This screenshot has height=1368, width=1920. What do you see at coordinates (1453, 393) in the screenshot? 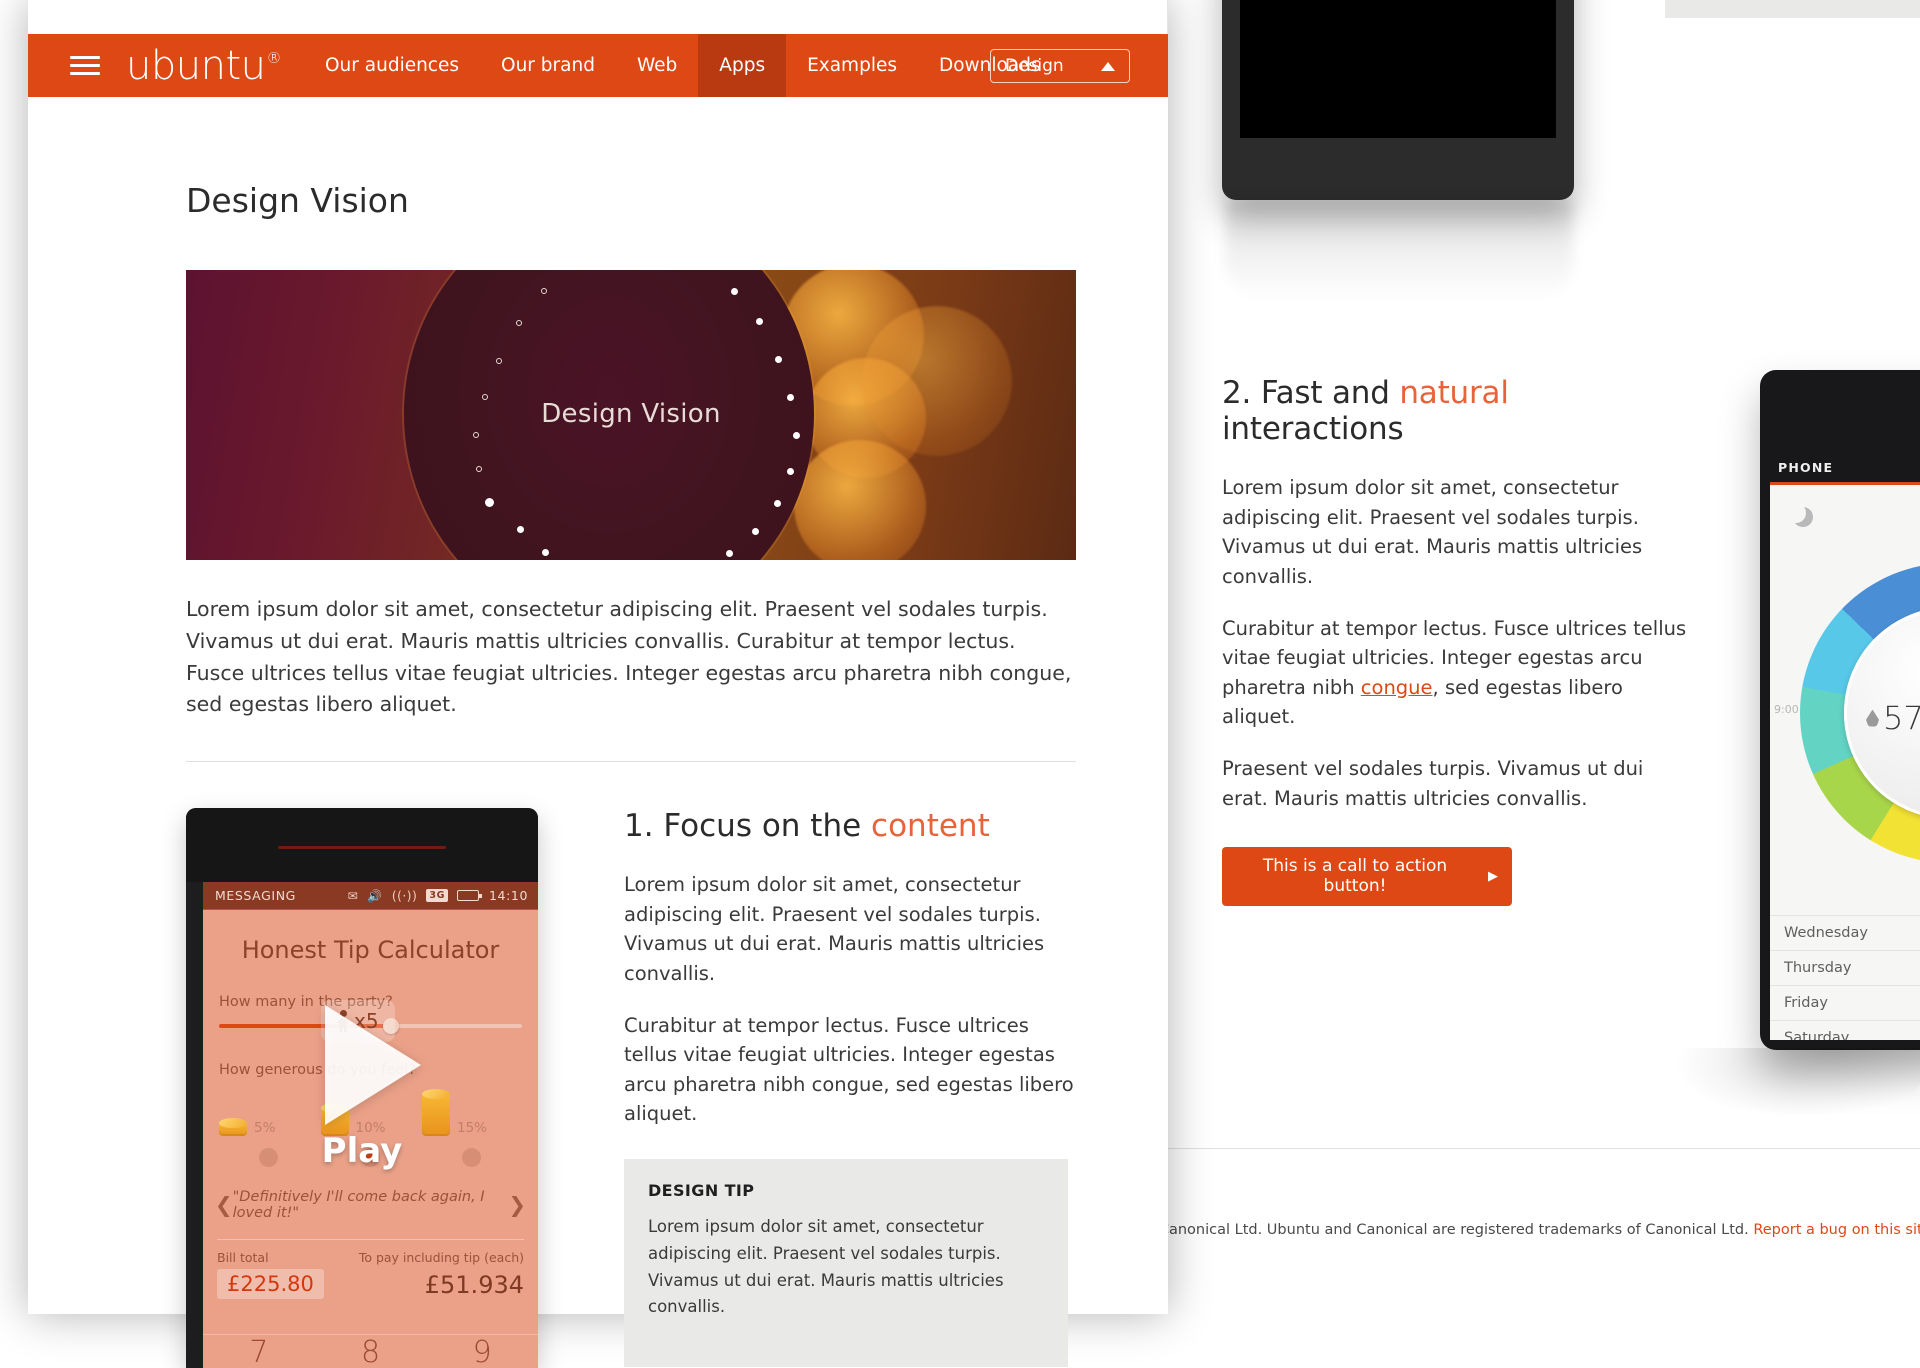
I see `section-two-heading-accent: natural` at bounding box center [1453, 393].